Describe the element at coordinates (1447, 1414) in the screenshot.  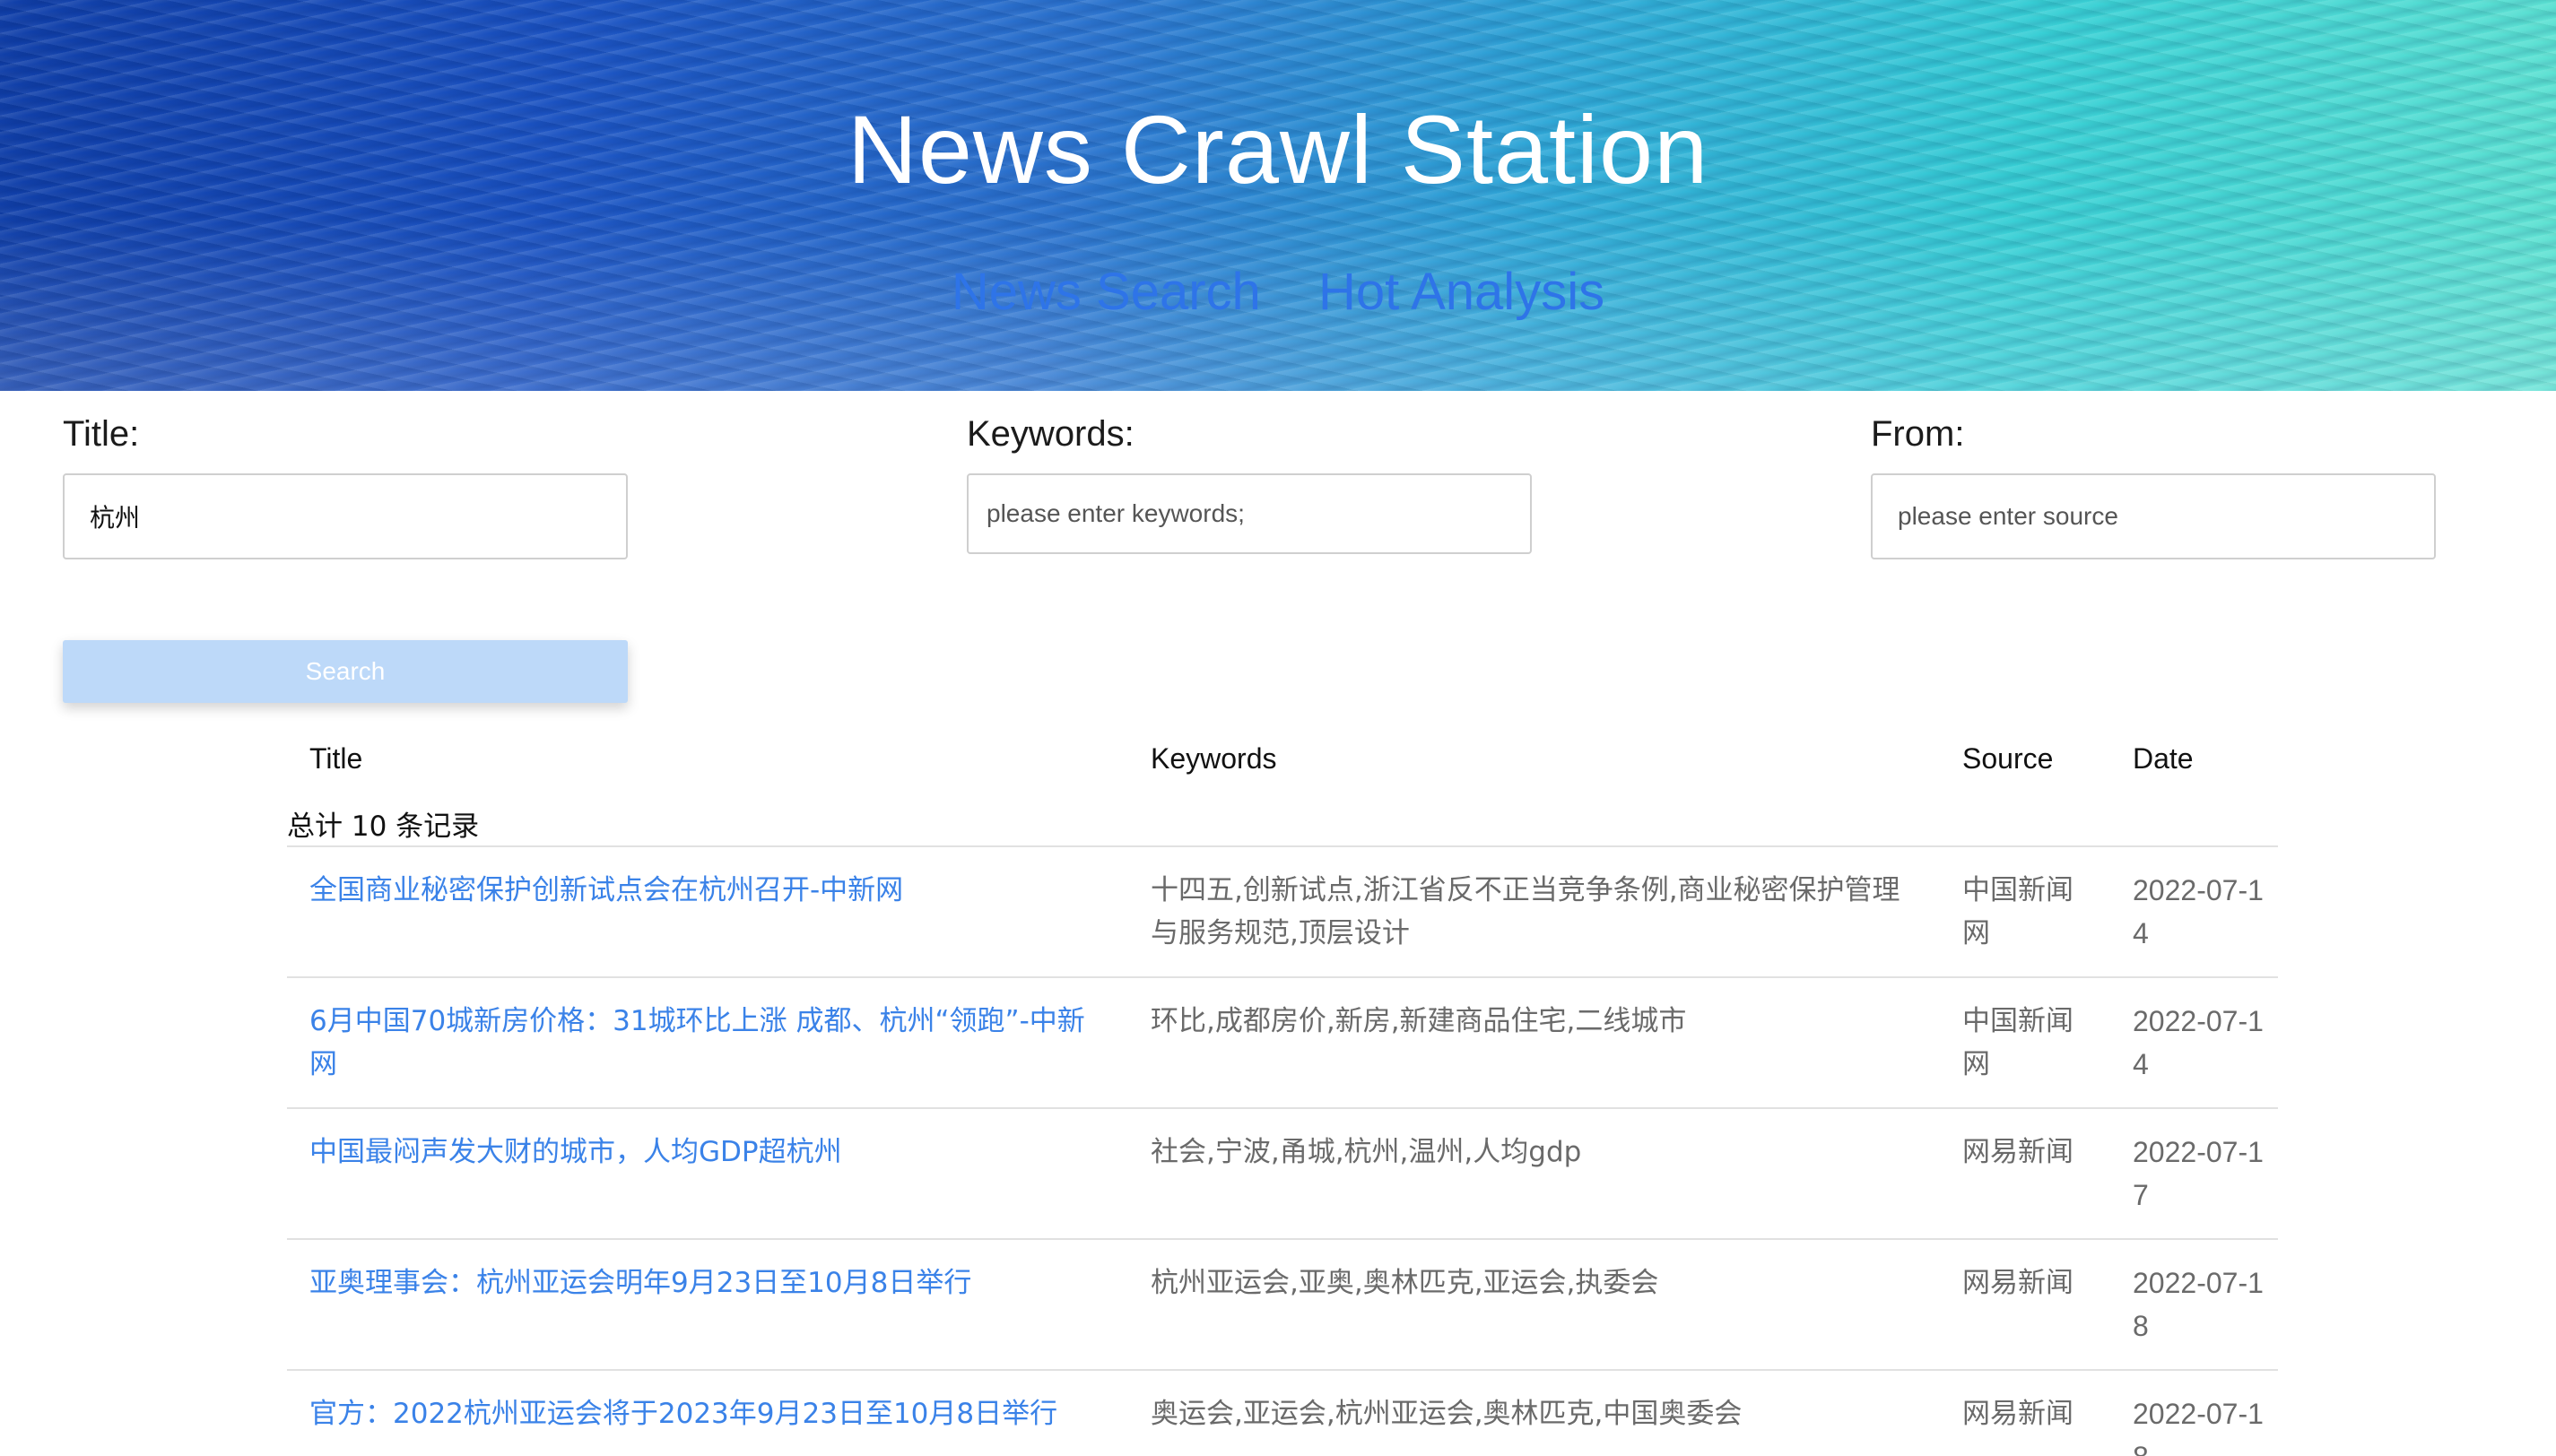
I see `keywords-cell: 奥运会,亚运会,杭州亚运会,奥林匹克,中国奥委会` at that location.